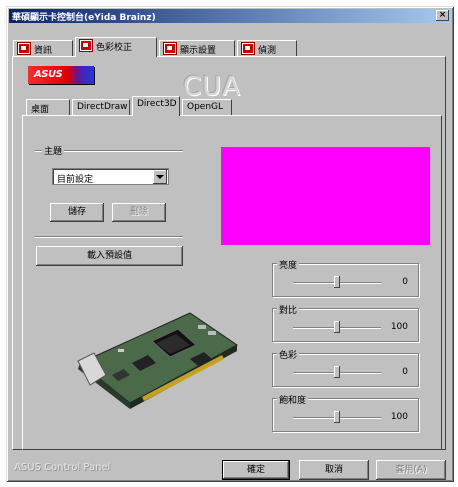  Describe the element at coordinates (288, 264) in the screenshot. I see `brightness-label: 亮度` at that location.